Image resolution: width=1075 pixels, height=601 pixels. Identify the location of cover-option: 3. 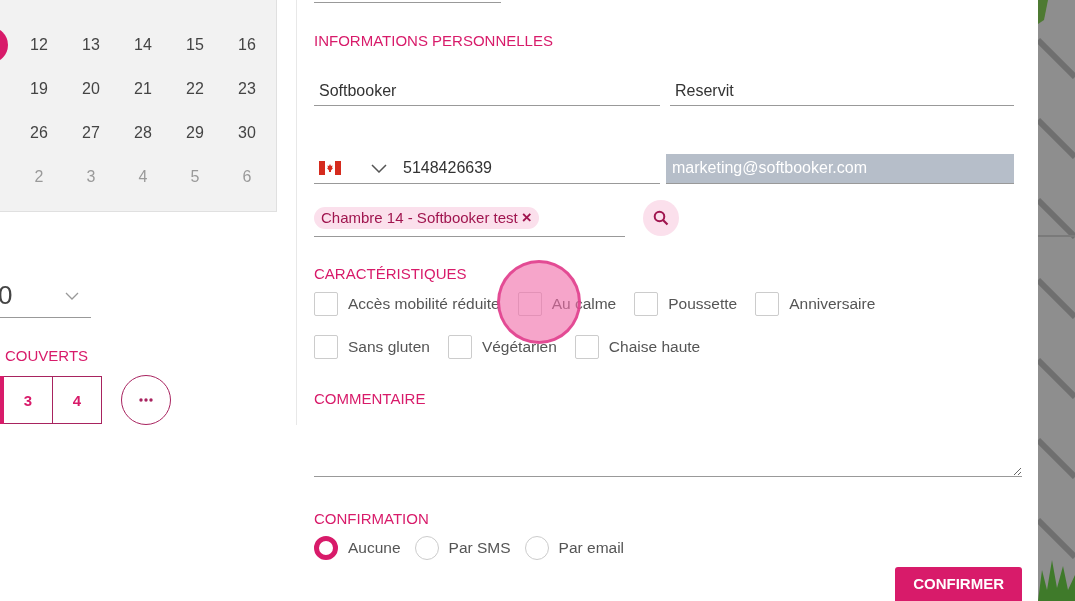
(28, 400).